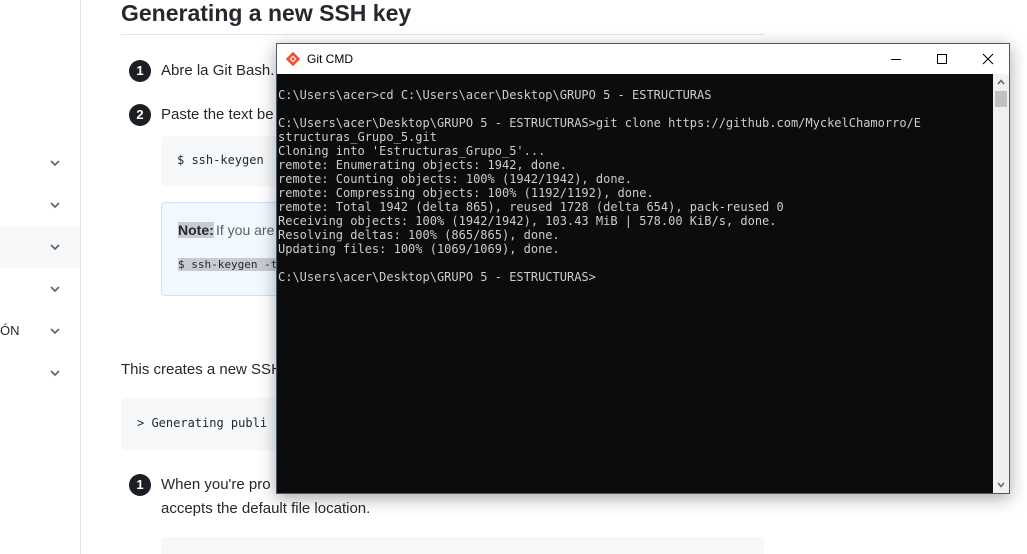  Describe the element at coordinates (266, 13) in the screenshot. I see `page-title: Generating a new SSH key` at that location.